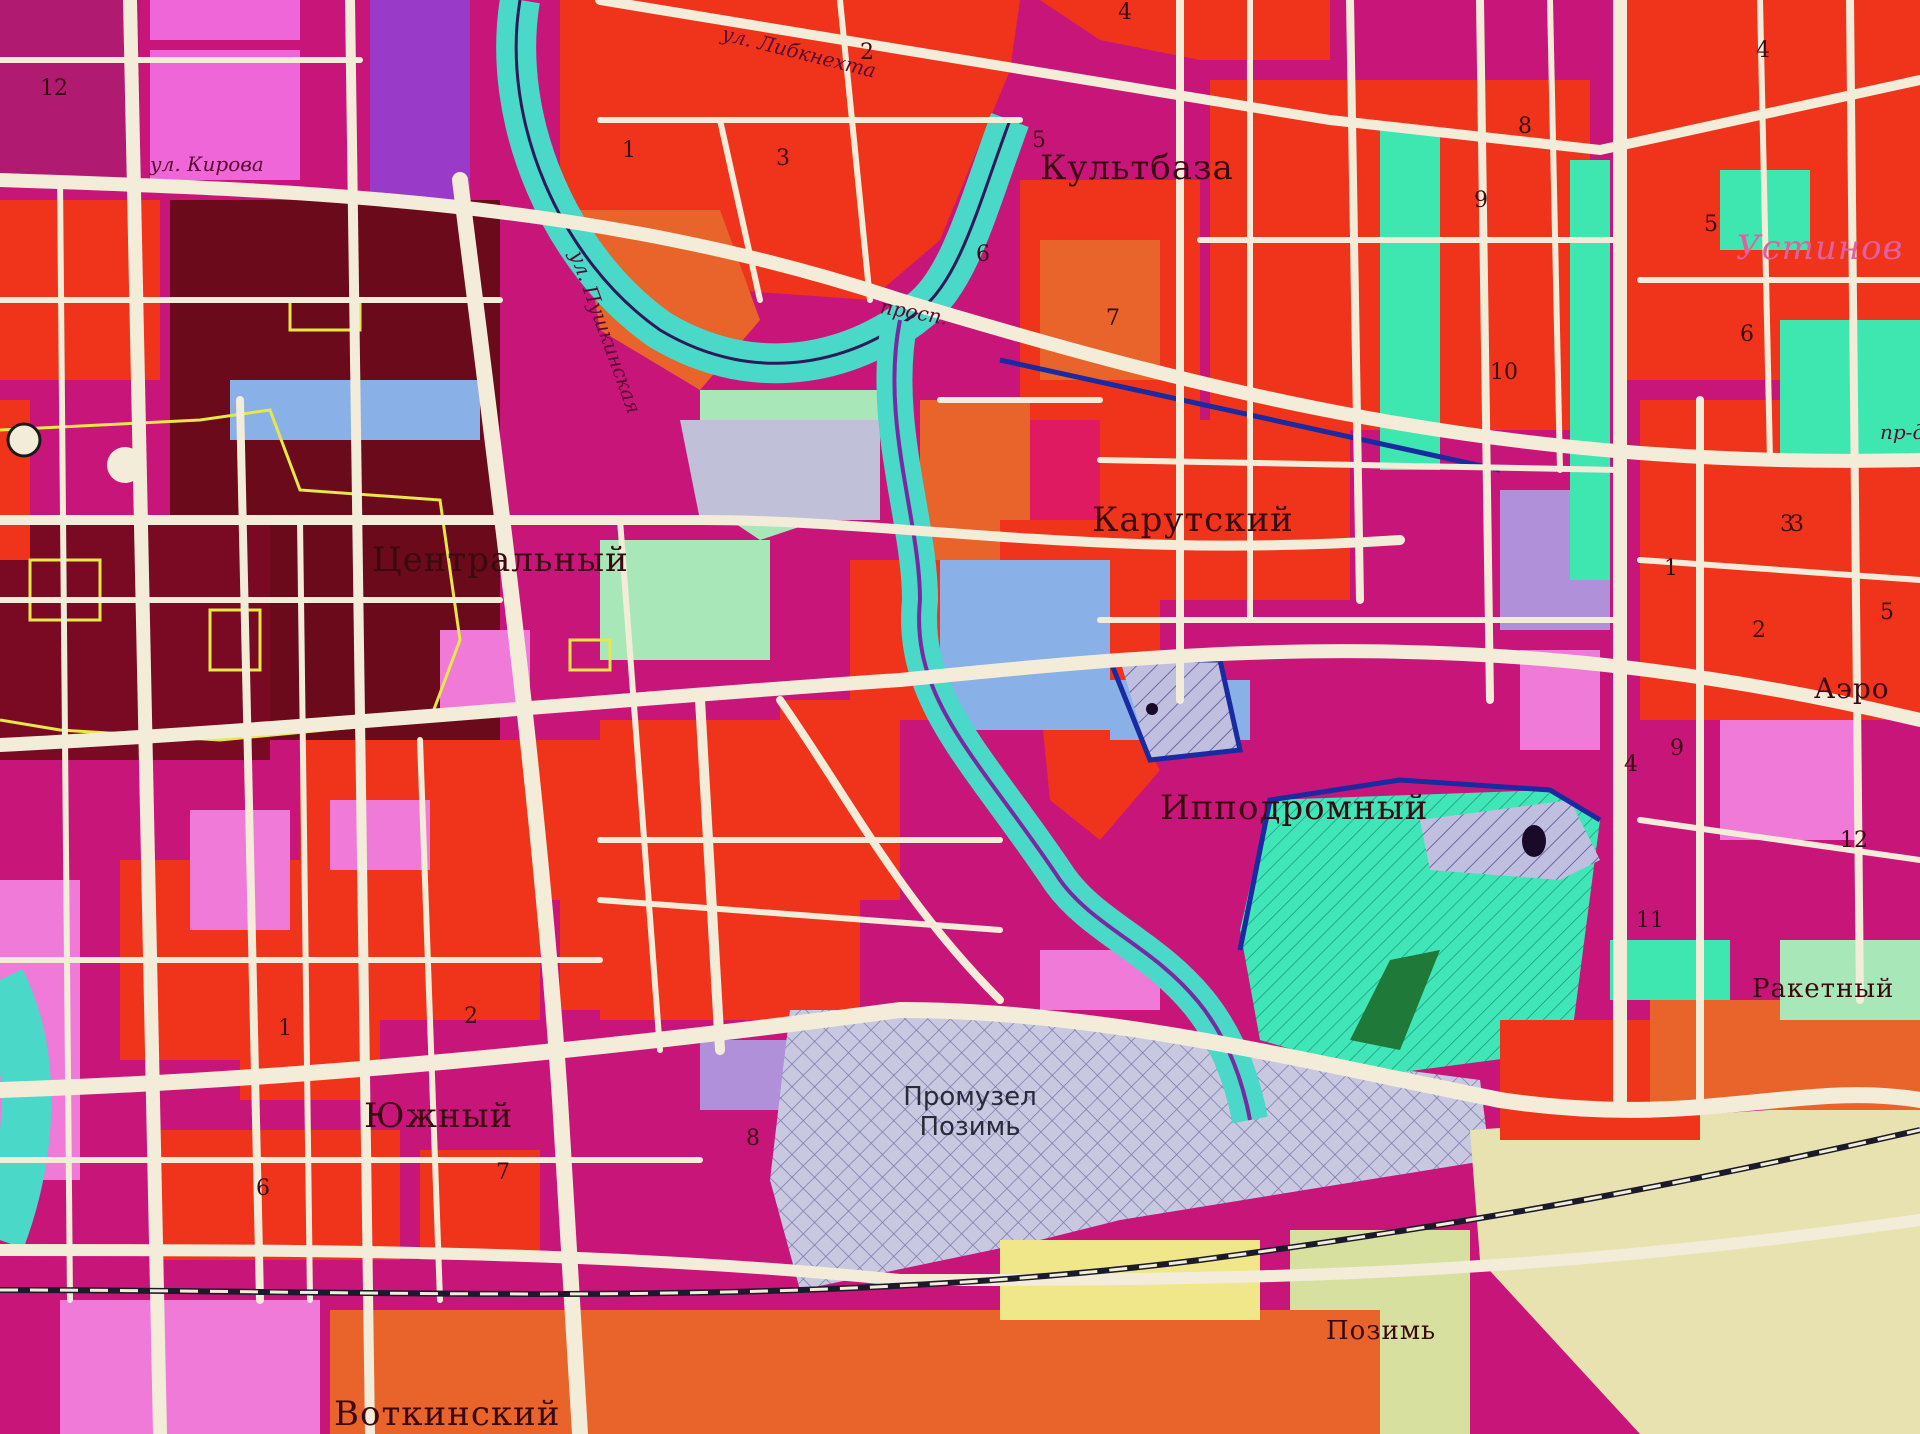  What do you see at coordinates (207, 164) in the screenshot?
I see `street-label-kirova: ул. Кирова` at bounding box center [207, 164].